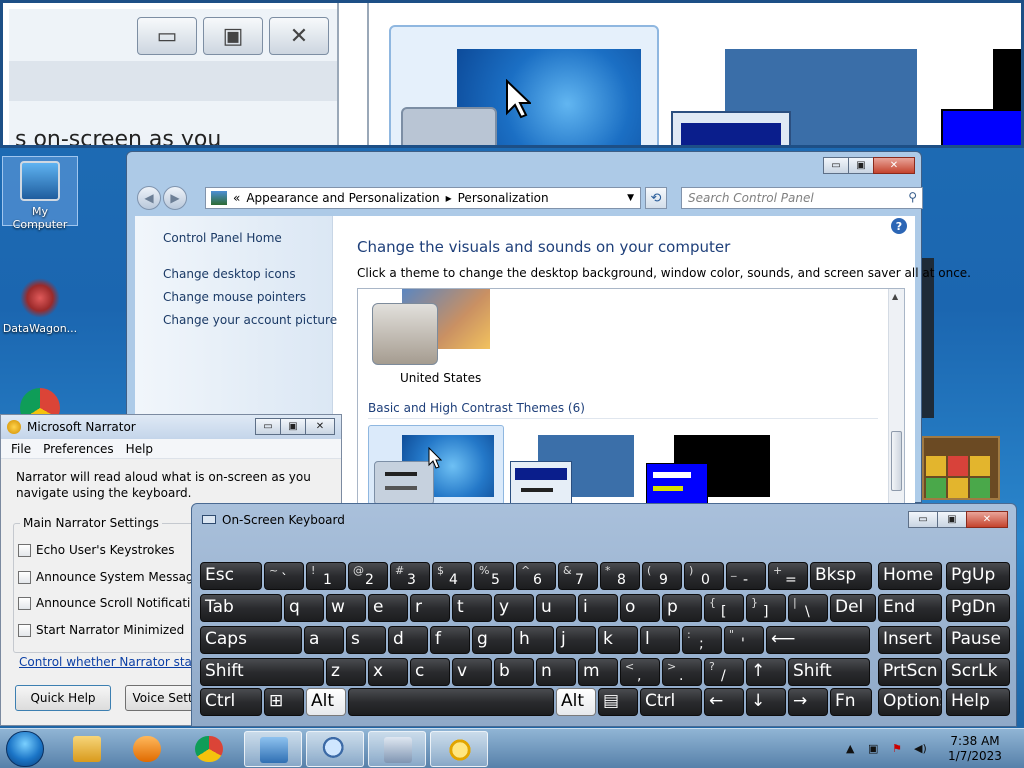 The width and height of the screenshot is (1024, 768). I want to click on key-v: v, so click(472, 672).